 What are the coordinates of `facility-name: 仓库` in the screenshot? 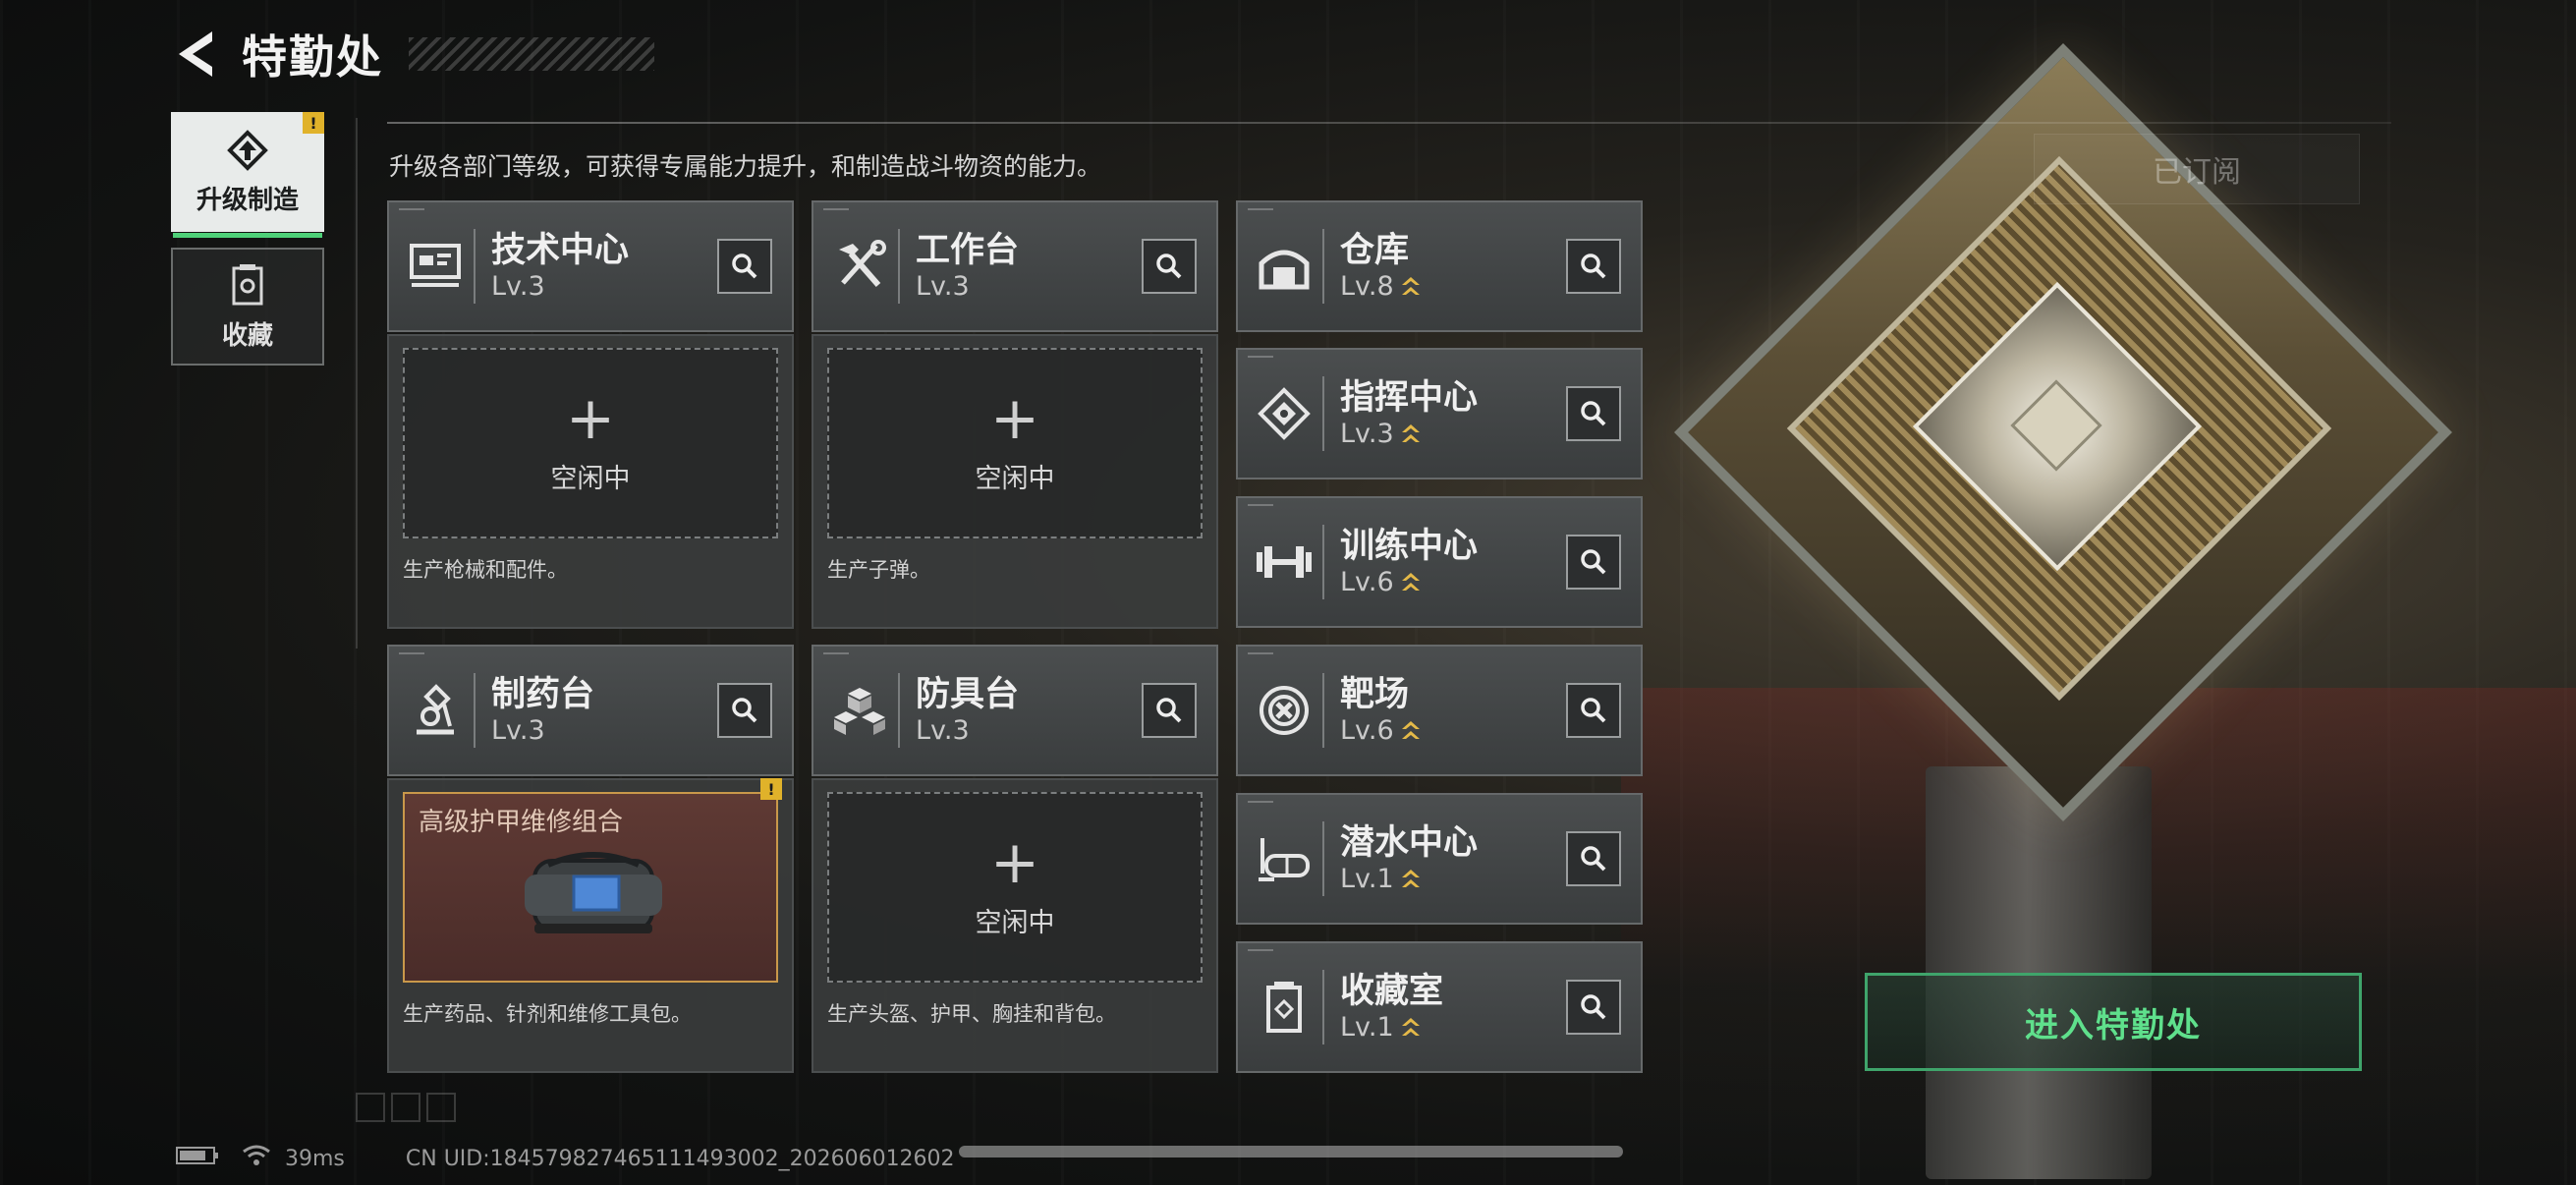 It's located at (1375, 251).